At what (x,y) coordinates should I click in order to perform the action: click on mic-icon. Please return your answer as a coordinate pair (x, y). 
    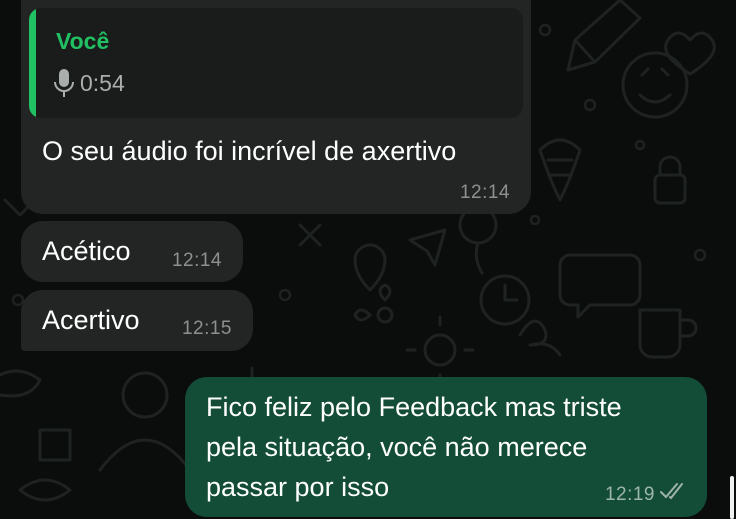
    Looking at the image, I should click on (64, 83).